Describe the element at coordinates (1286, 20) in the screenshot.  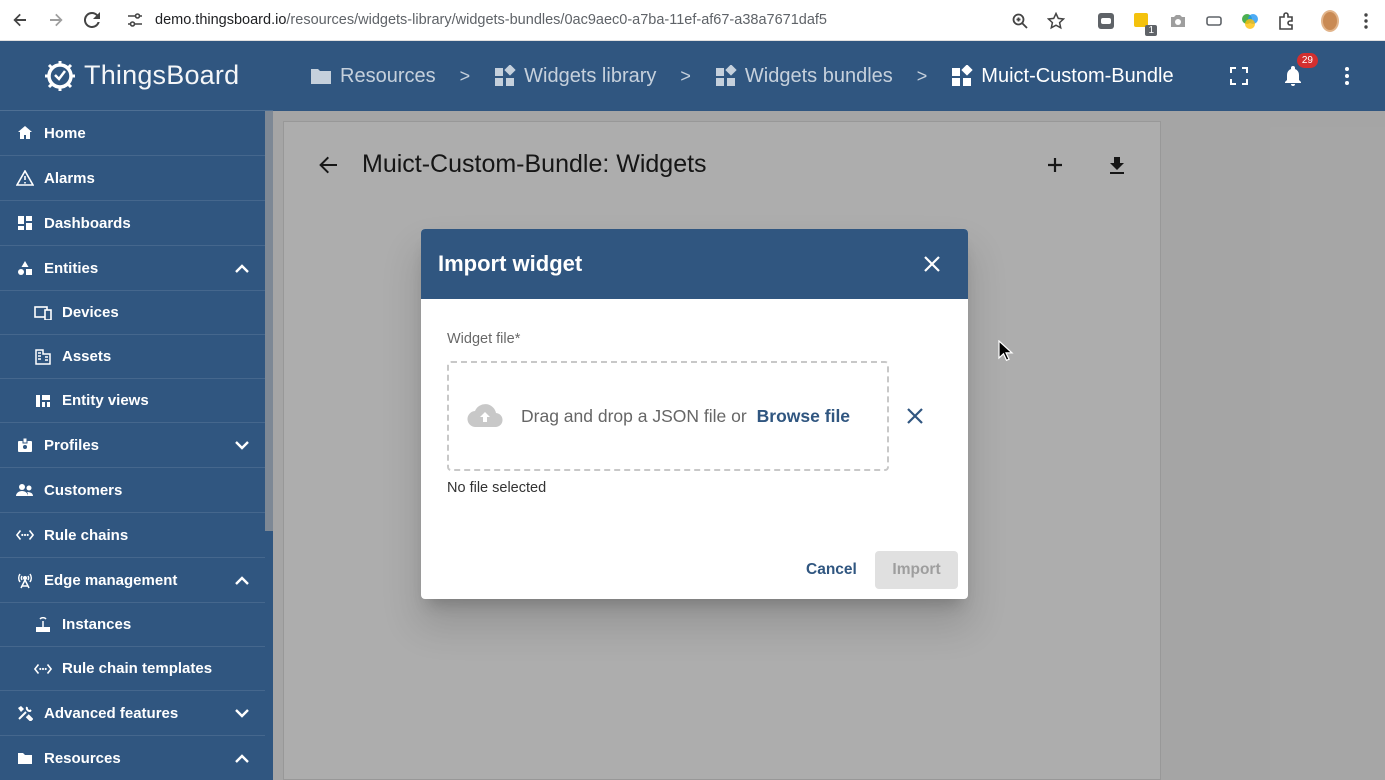
I see `extensions-puzzle-icon` at that location.